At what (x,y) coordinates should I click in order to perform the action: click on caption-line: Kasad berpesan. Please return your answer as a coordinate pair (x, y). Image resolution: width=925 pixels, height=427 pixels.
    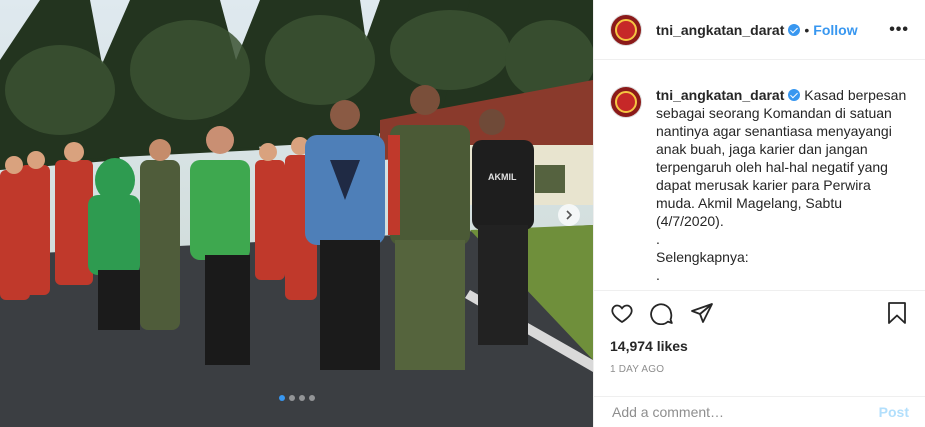
    Looking at the image, I should click on (855, 95).